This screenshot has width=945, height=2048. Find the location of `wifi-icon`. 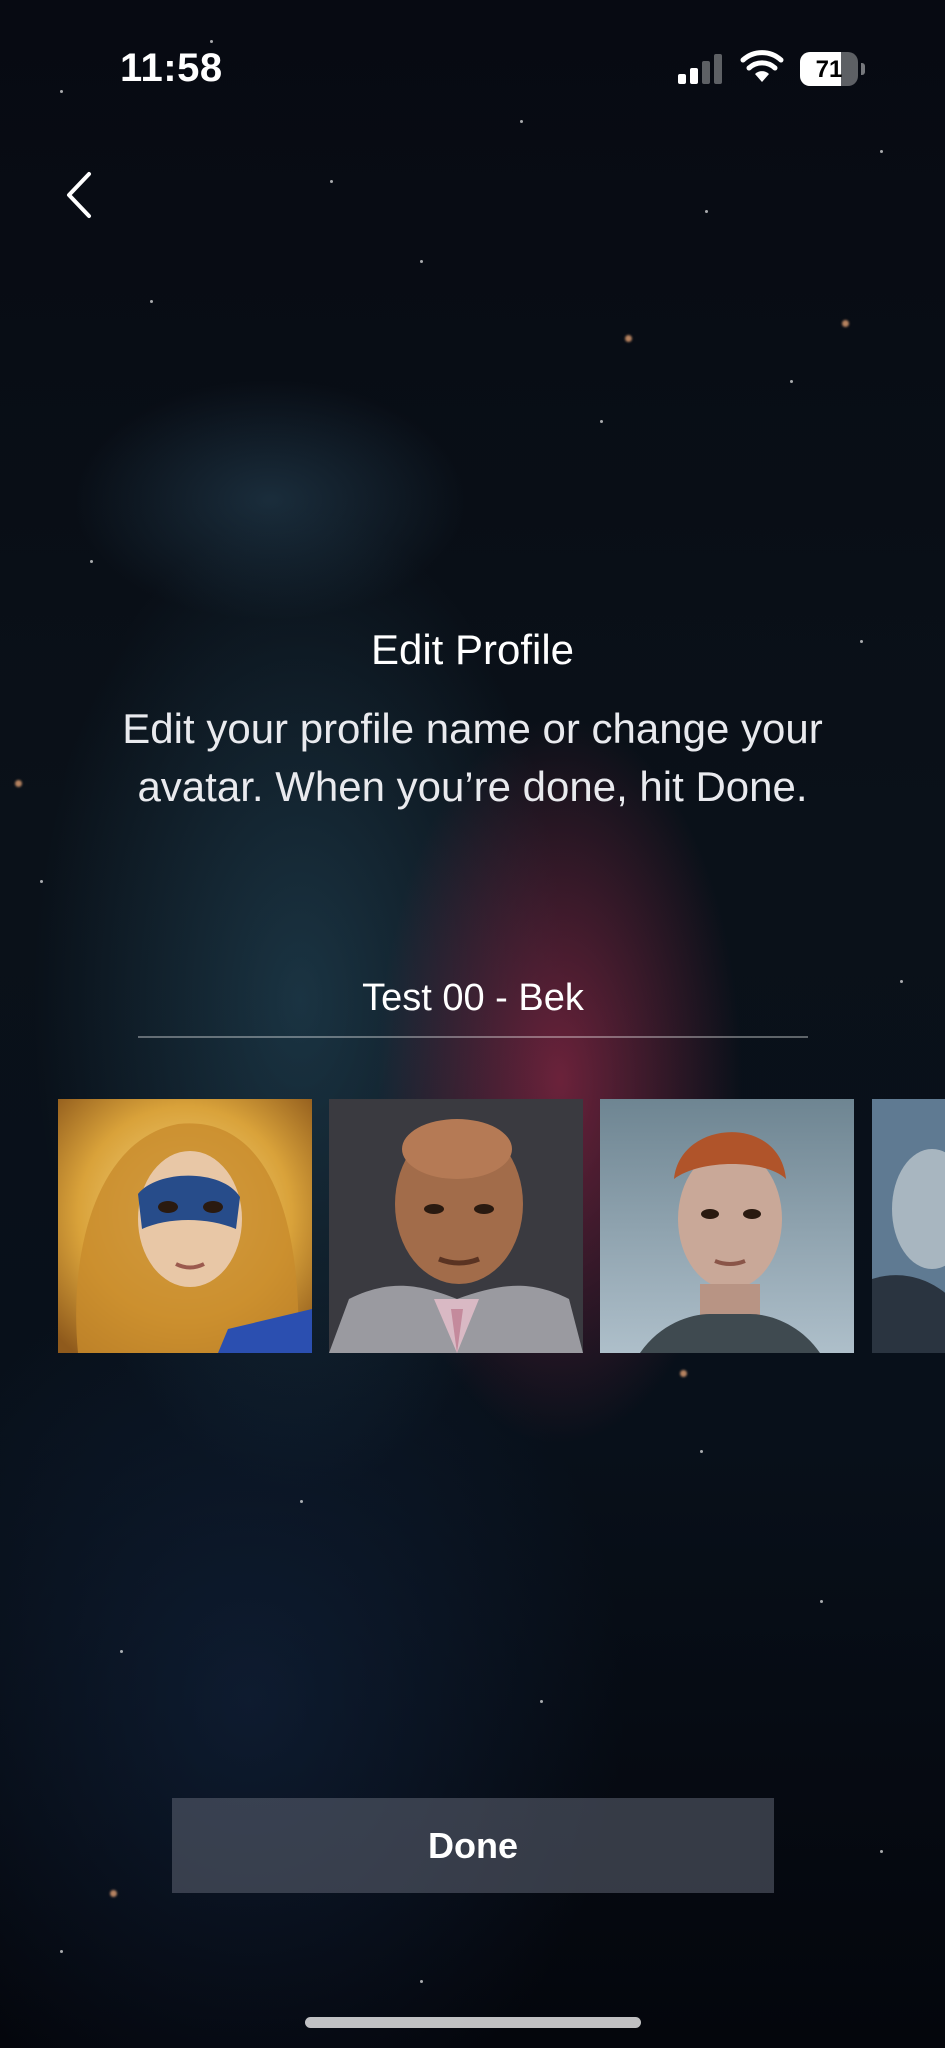

wifi-icon is located at coordinates (762, 66).